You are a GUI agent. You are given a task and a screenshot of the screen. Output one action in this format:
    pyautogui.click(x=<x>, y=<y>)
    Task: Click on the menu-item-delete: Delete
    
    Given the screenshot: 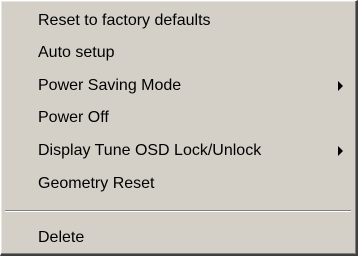 What is the action you would take?
    pyautogui.click(x=178, y=238)
    